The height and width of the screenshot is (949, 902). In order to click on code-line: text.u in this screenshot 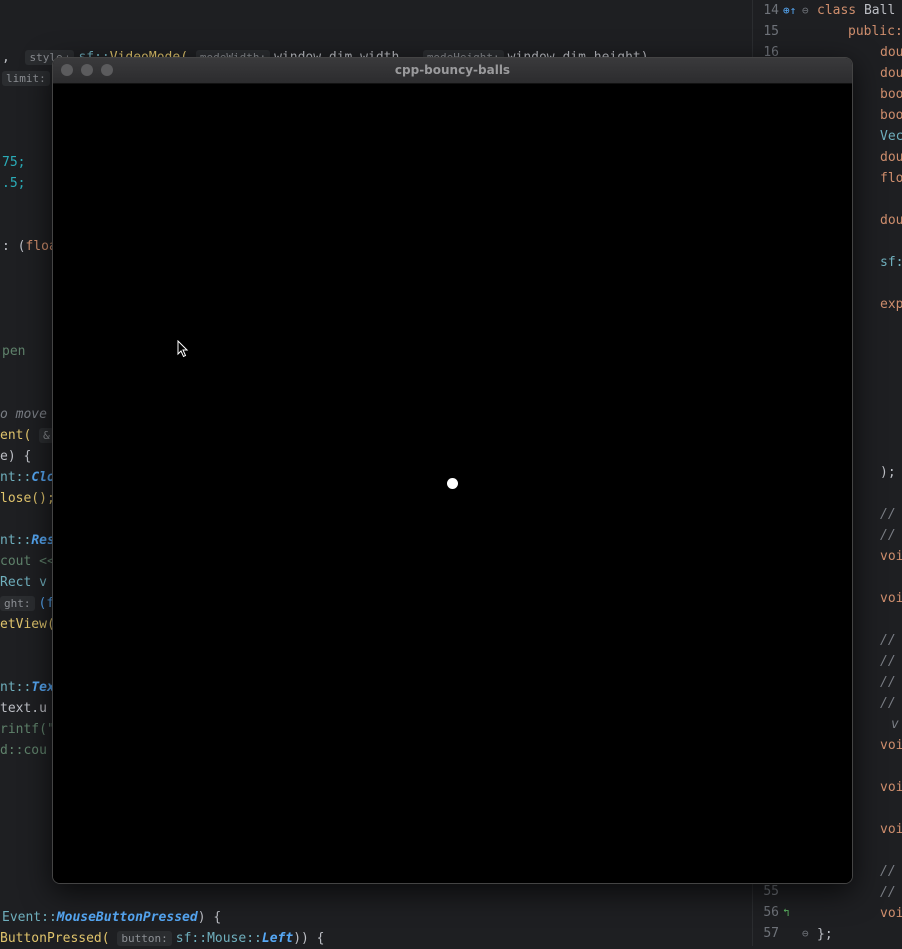, I will do `click(23, 708)`.